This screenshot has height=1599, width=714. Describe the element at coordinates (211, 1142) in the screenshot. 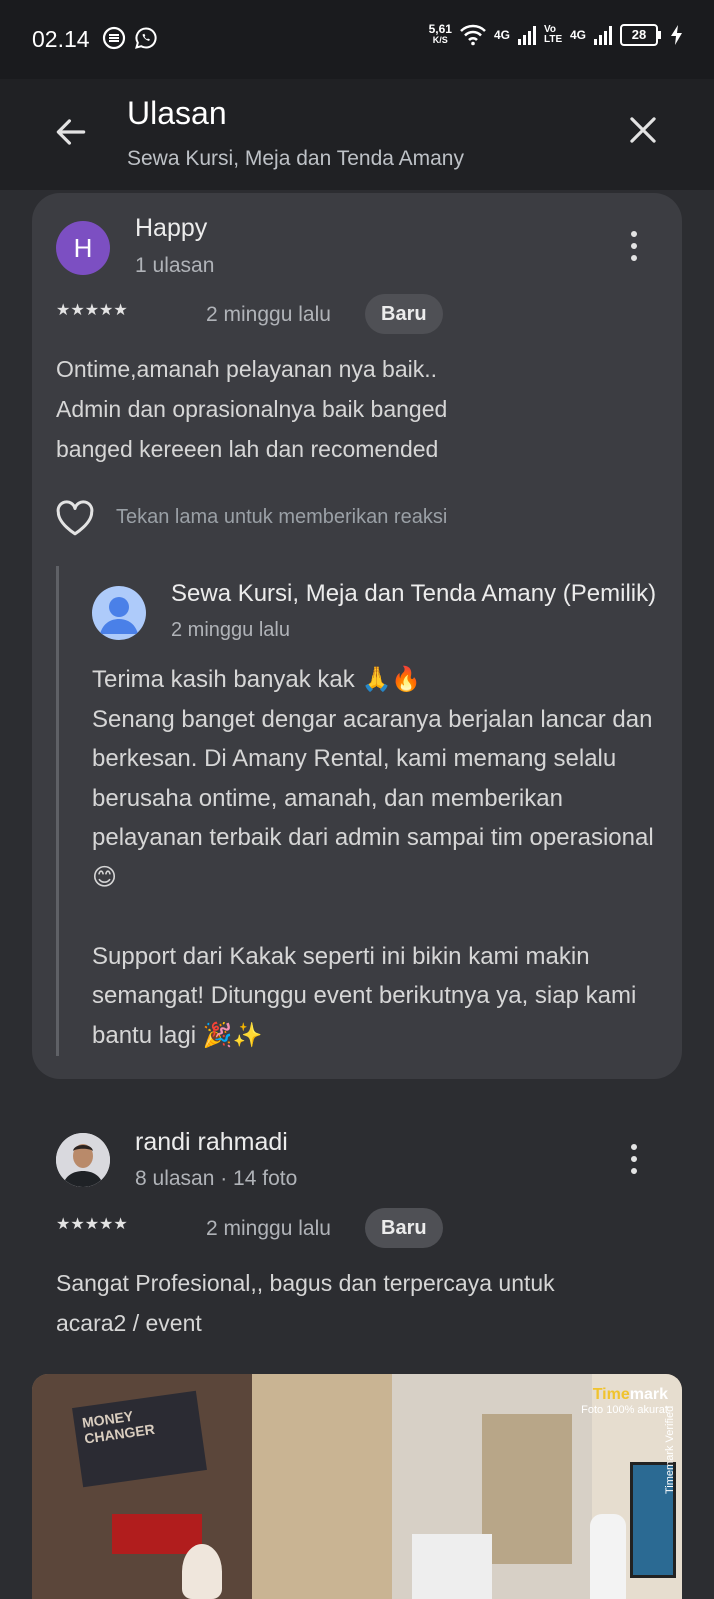

I see `review-author: randi rahmadi` at that location.